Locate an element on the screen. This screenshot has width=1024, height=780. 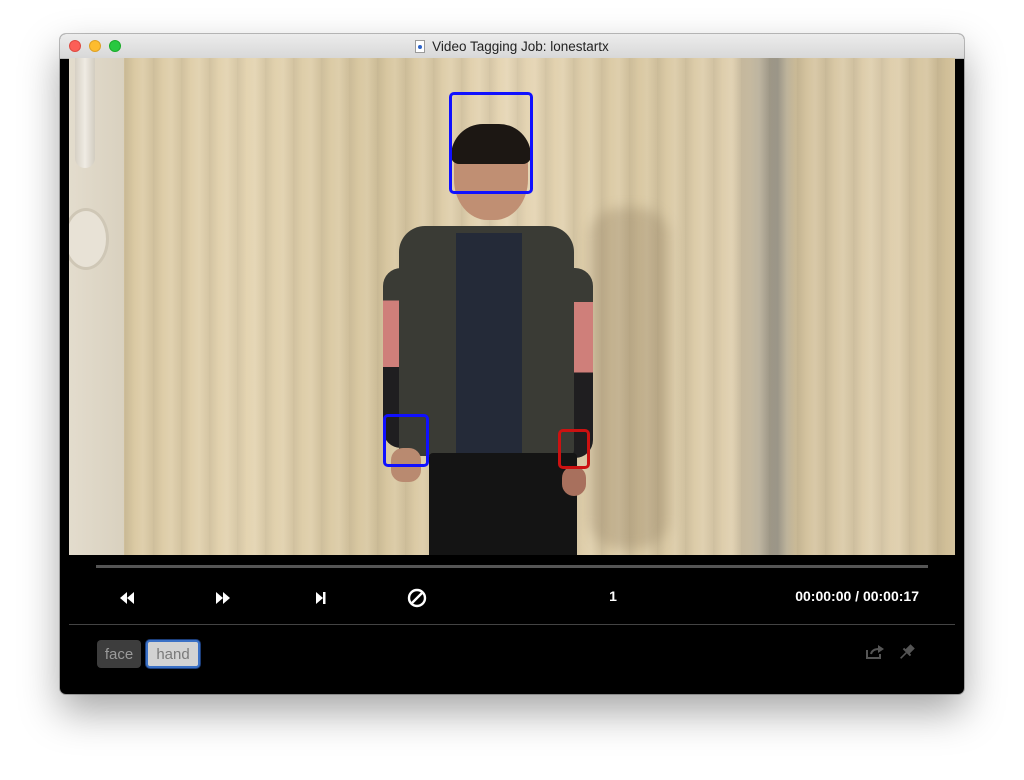
person-shadow is located at coordinates (629, 378).